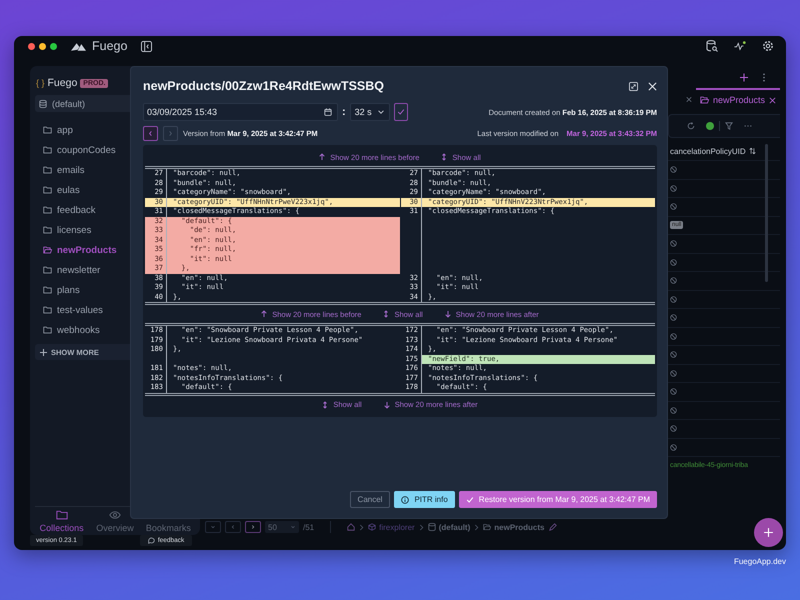 The width and height of the screenshot is (800, 600). Describe the element at coordinates (78, 46) in the screenshot. I see `logo-icon` at that location.